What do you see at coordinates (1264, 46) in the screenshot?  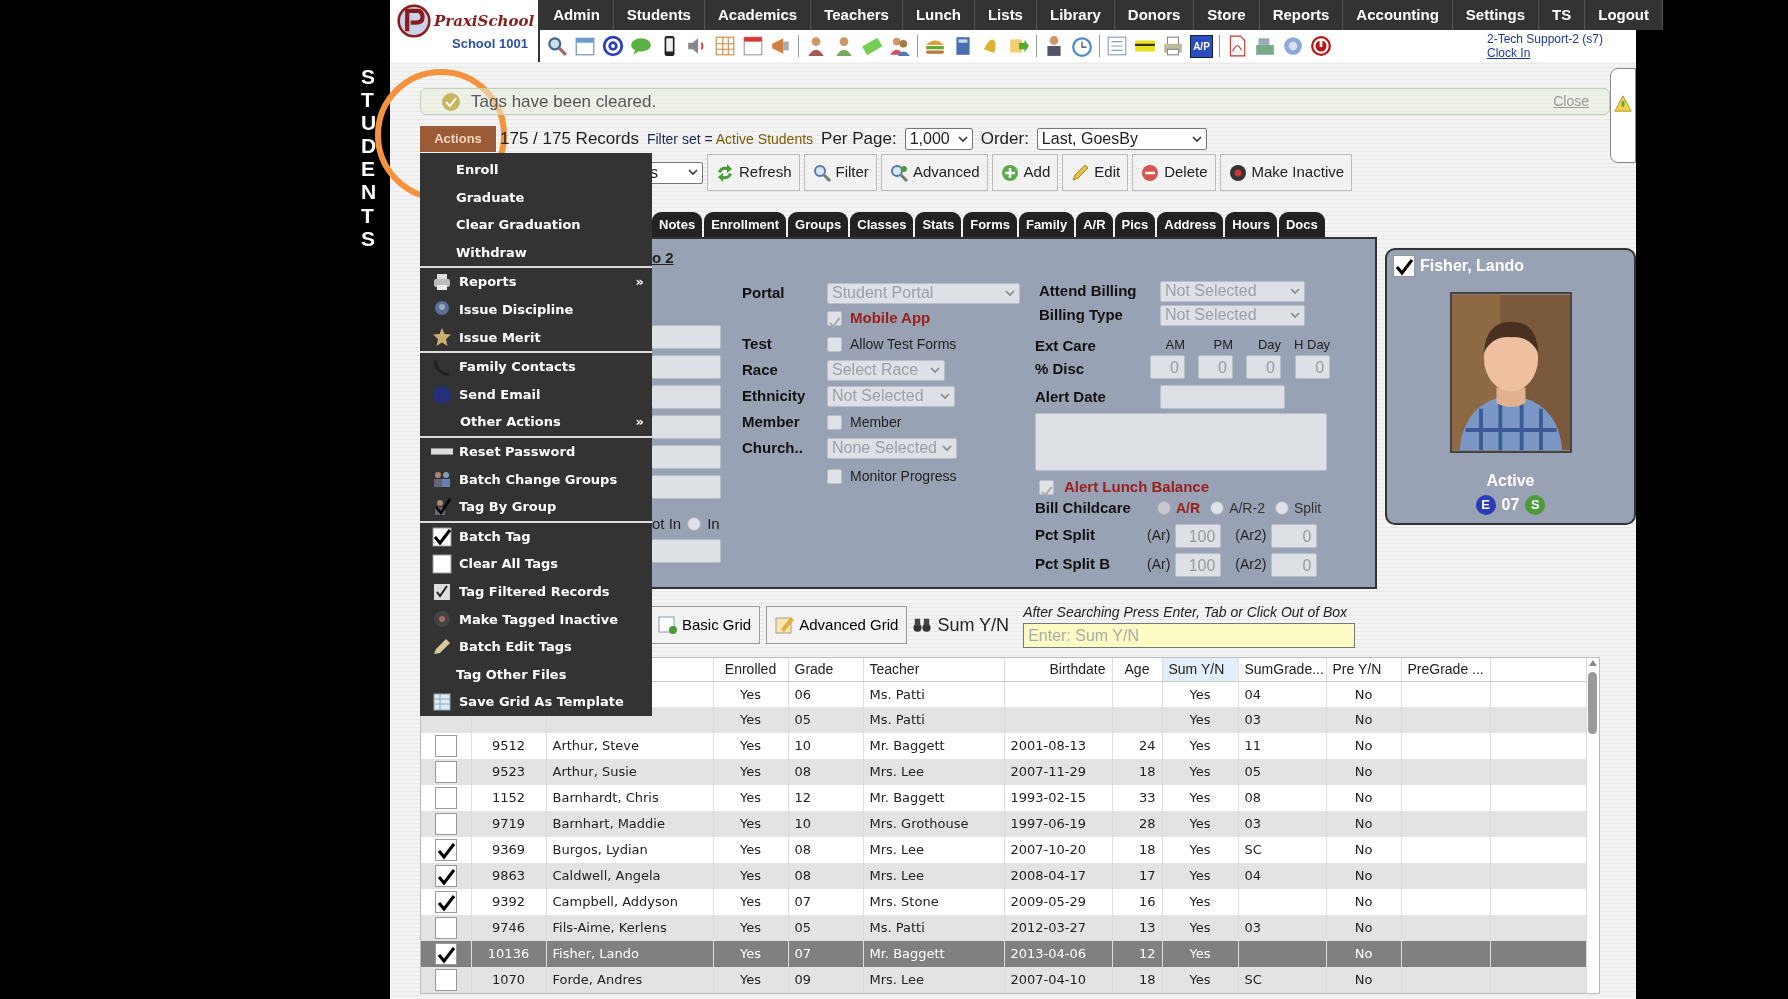 I see `cash-register-icon` at bounding box center [1264, 46].